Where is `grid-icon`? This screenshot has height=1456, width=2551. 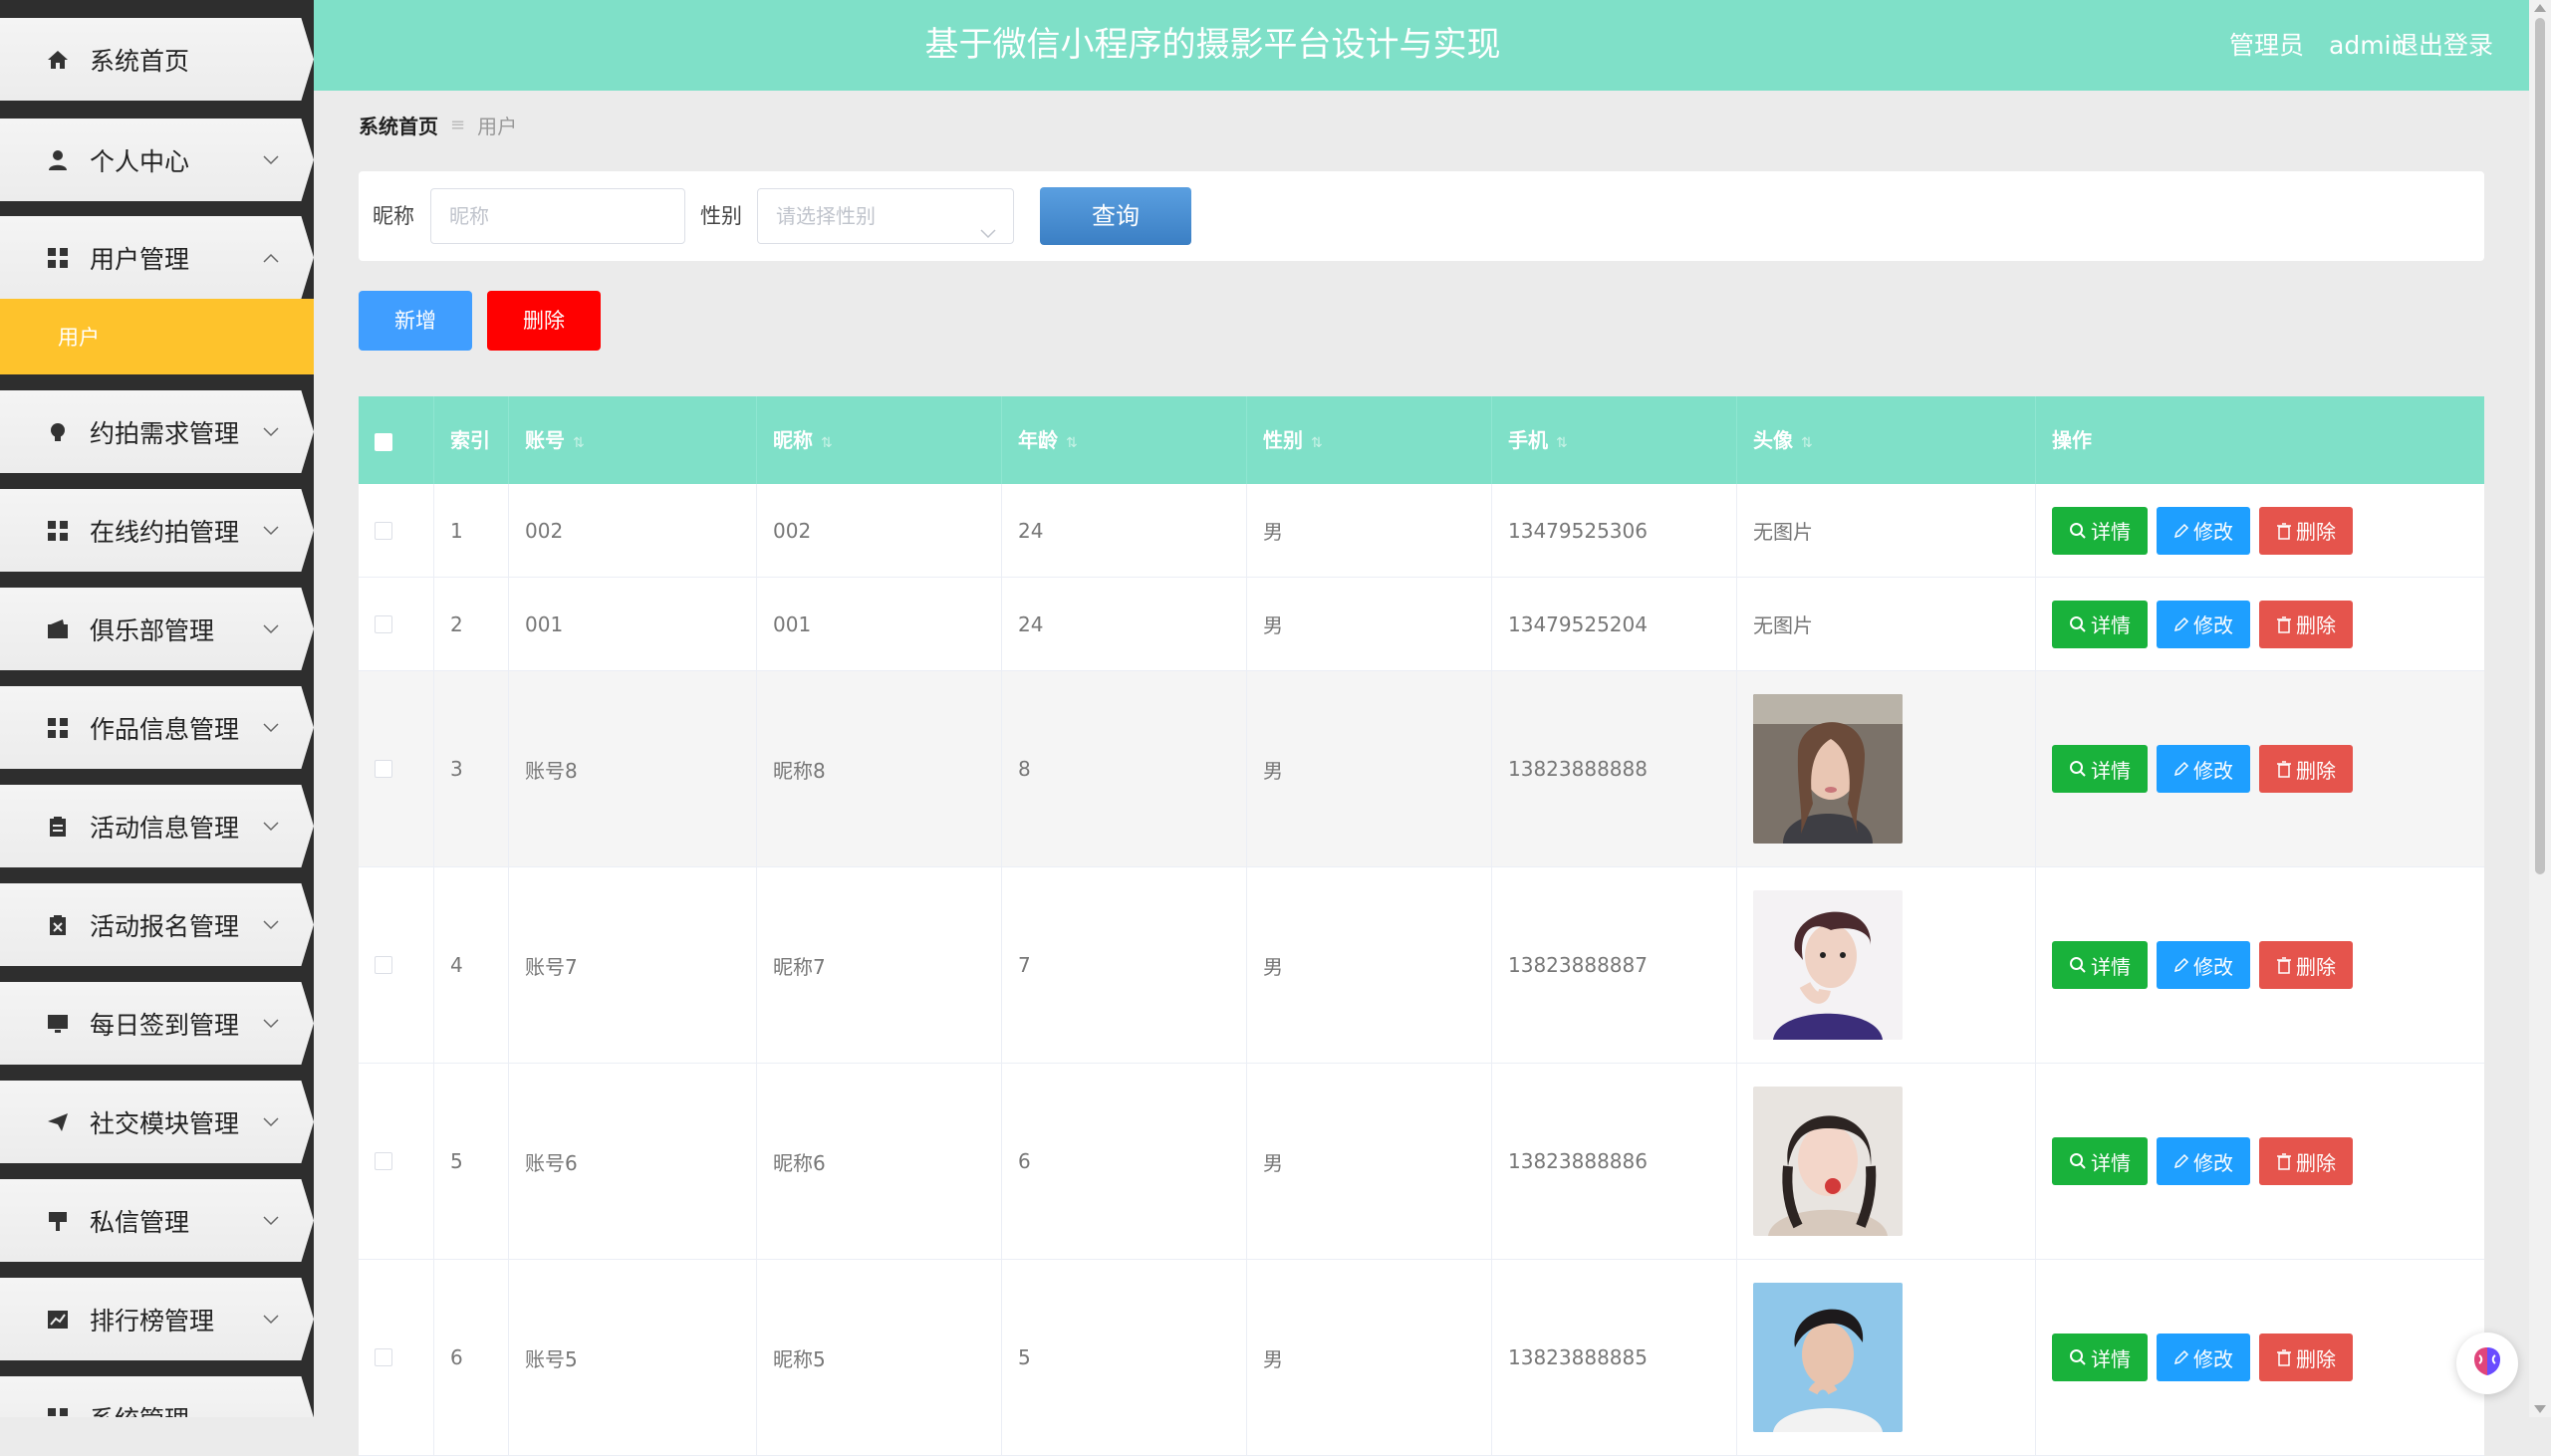
grid-icon is located at coordinates (58, 258).